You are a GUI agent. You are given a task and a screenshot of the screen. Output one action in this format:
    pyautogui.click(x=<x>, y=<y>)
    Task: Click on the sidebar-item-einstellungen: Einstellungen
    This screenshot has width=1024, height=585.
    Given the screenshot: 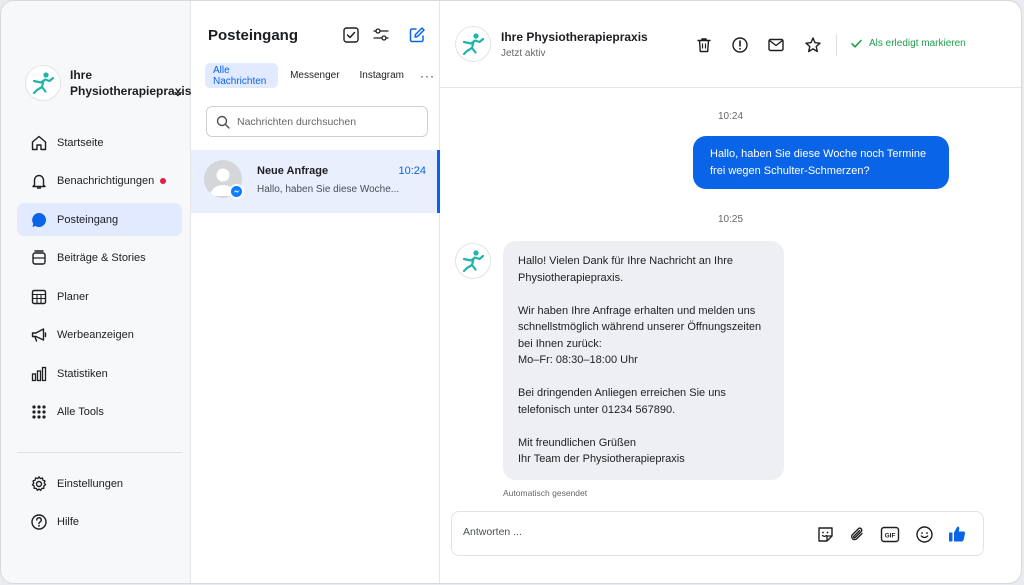 What is the action you would take?
    pyautogui.click(x=99, y=483)
    